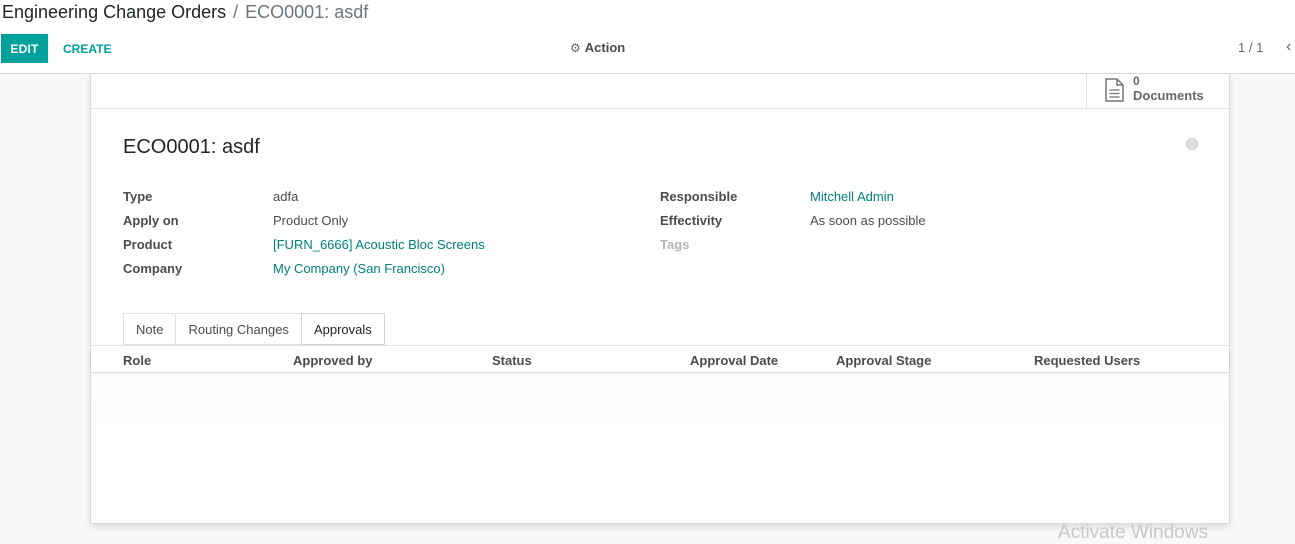 The image size is (1295, 544). Describe the element at coordinates (332, 360) in the screenshot. I see `column-header-approved-by: Approved by` at that location.